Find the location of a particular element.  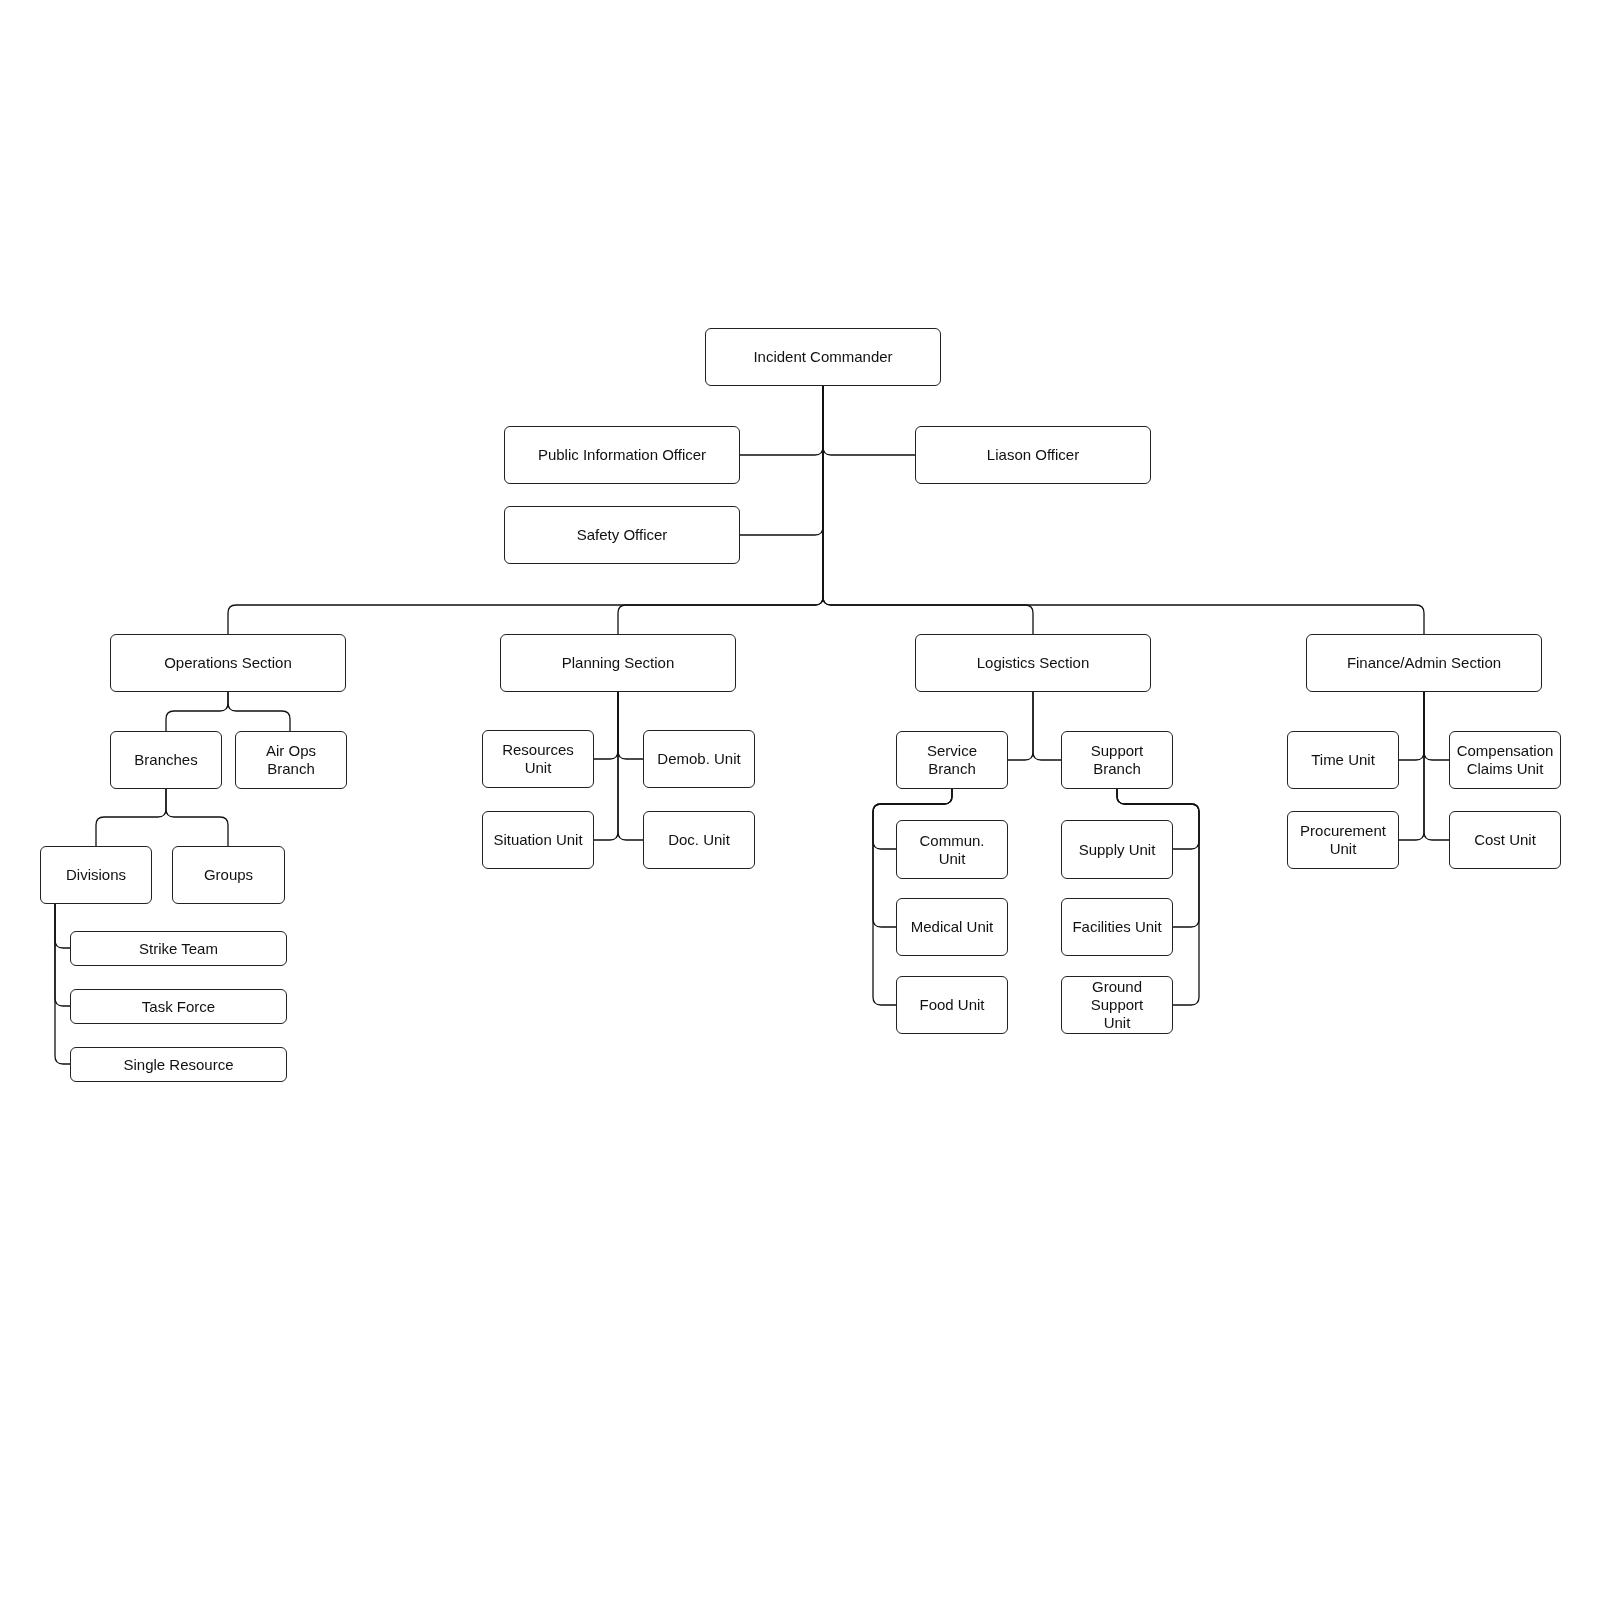

org-chart-node: Finance/Admin Section is located at coordinates (1424, 663).